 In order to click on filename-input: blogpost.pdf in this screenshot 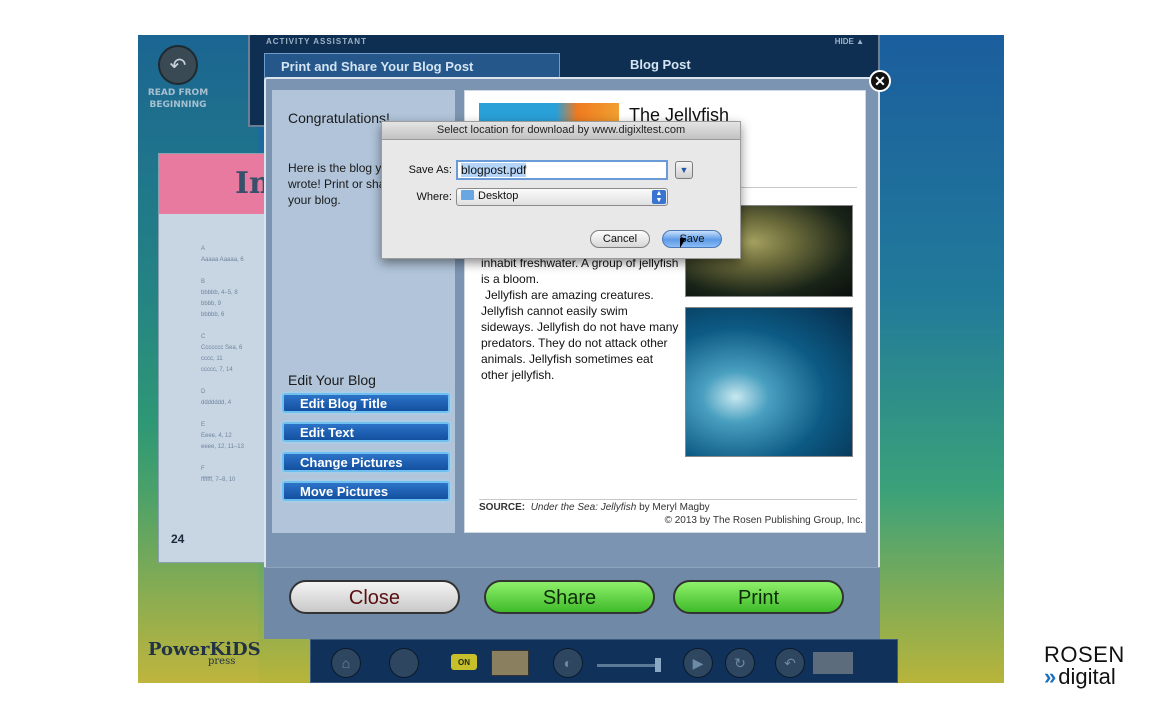, I will do `click(562, 170)`.